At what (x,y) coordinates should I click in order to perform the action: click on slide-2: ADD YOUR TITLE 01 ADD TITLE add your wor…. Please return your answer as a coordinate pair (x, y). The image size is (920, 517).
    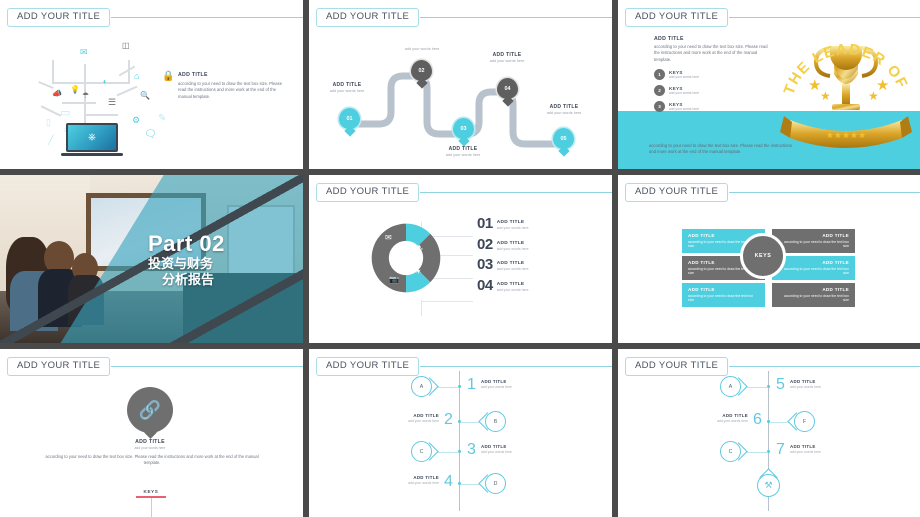
    Looking at the image, I should click on (460, 84).